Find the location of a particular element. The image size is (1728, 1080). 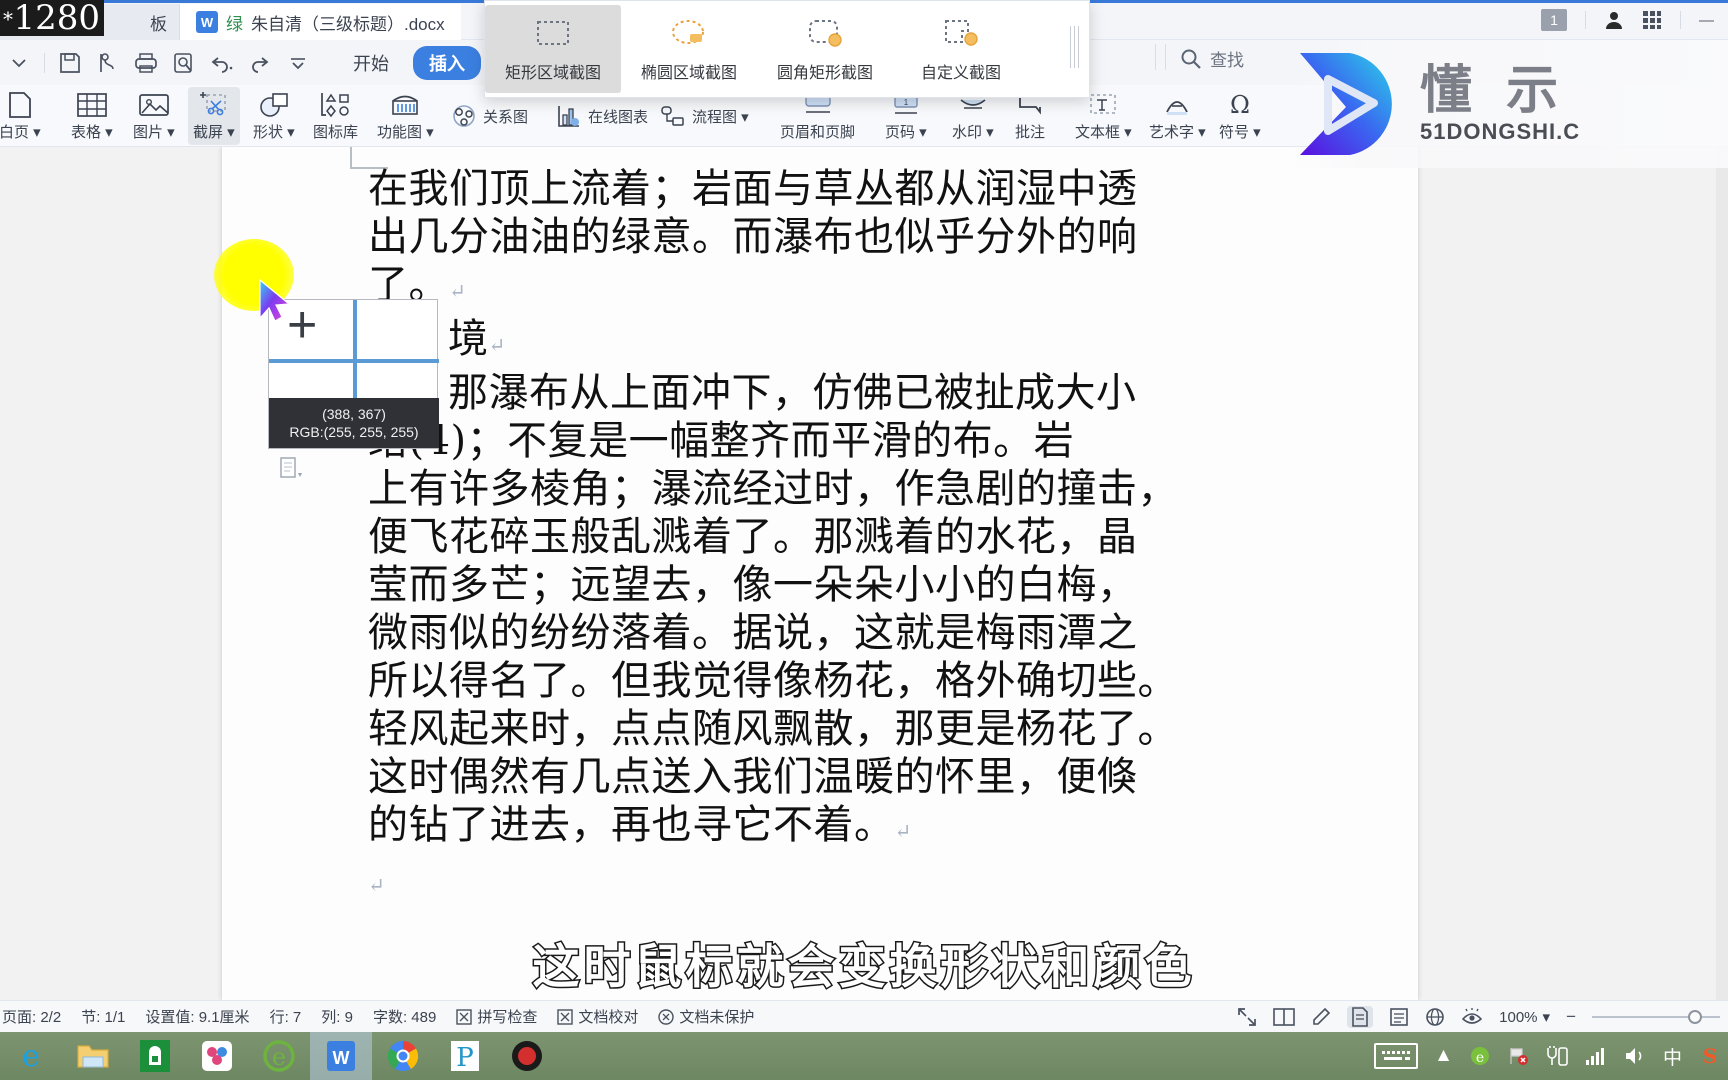

usb-device-icon is located at coordinates (1557, 1056).